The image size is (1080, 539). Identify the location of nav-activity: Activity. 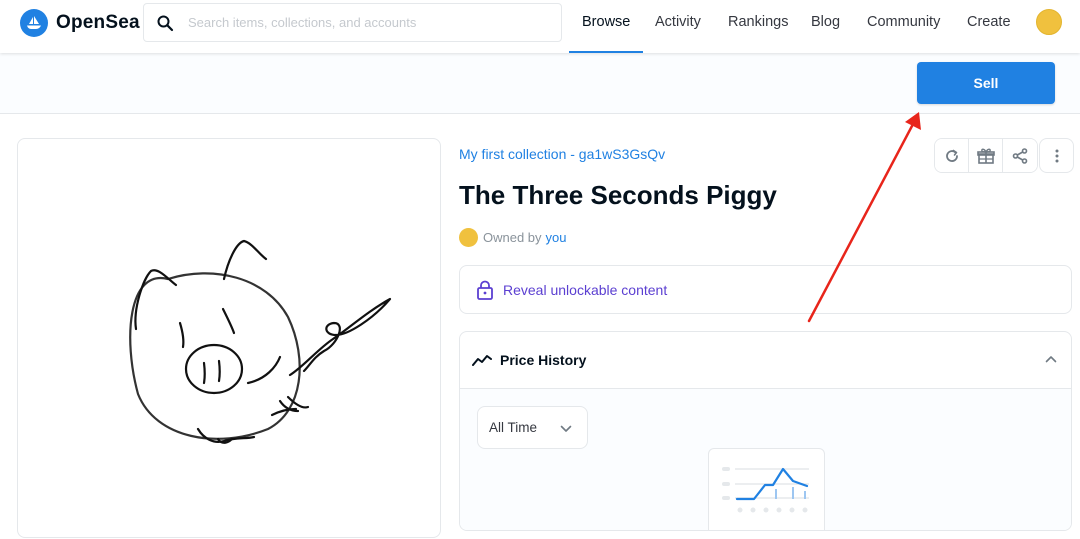
(678, 26).